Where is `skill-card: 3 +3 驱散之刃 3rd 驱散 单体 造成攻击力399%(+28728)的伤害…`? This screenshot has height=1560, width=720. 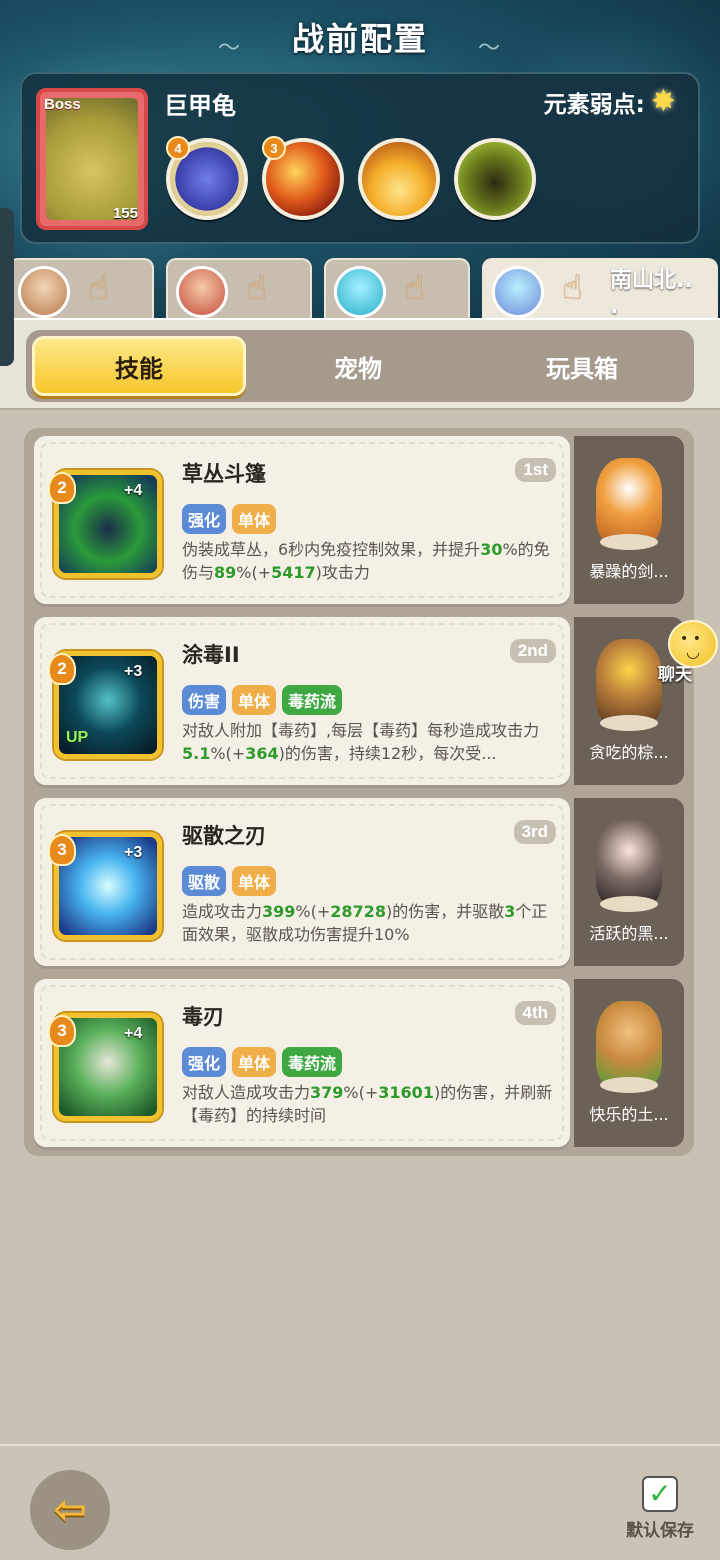 skill-card: 3 +3 驱散之刃 3rd 驱散 单体 造成攻击力399%(+28728)的伤害… is located at coordinates (302, 882).